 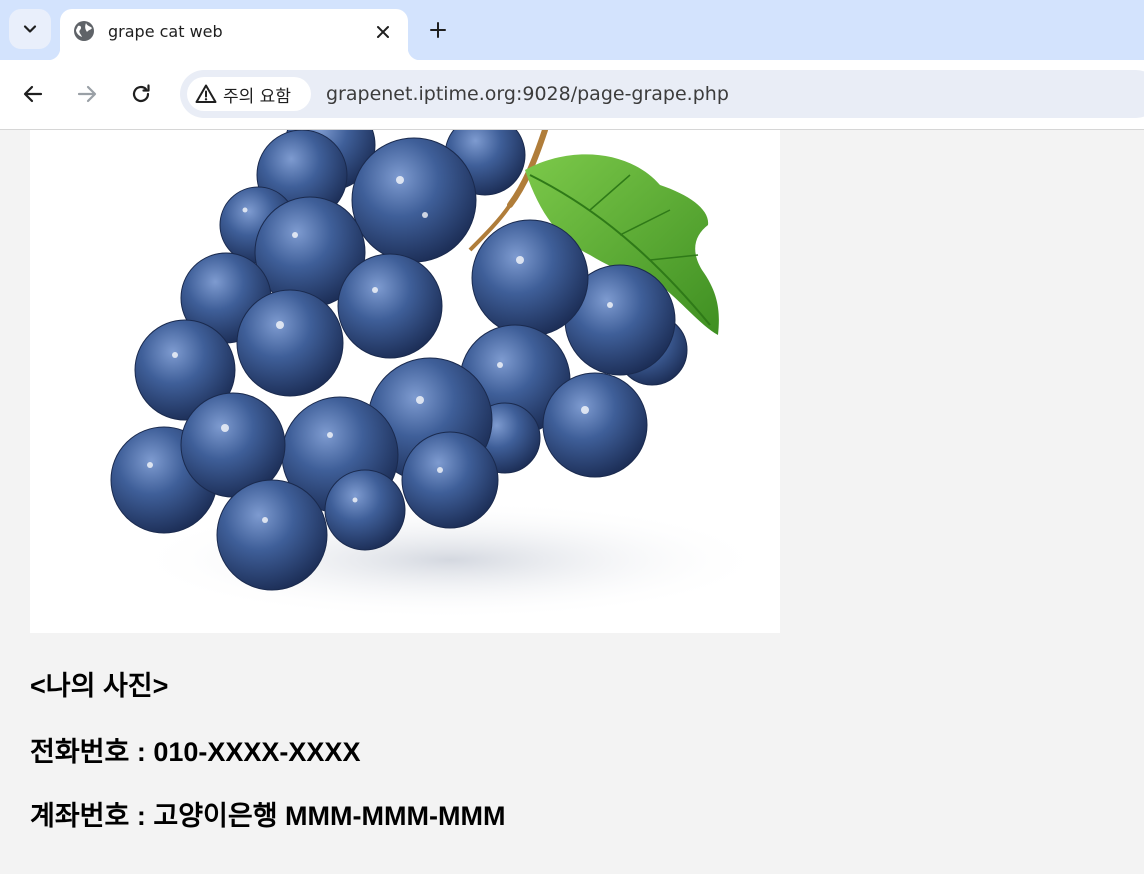 I want to click on reload-button, so click(x=141, y=94).